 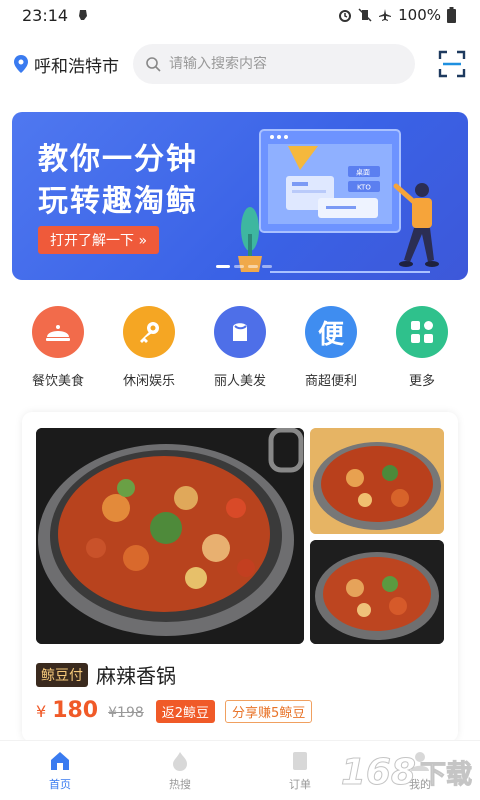 What do you see at coordinates (83, 15) in the screenshot?
I see `notification-icon` at bounding box center [83, 15].